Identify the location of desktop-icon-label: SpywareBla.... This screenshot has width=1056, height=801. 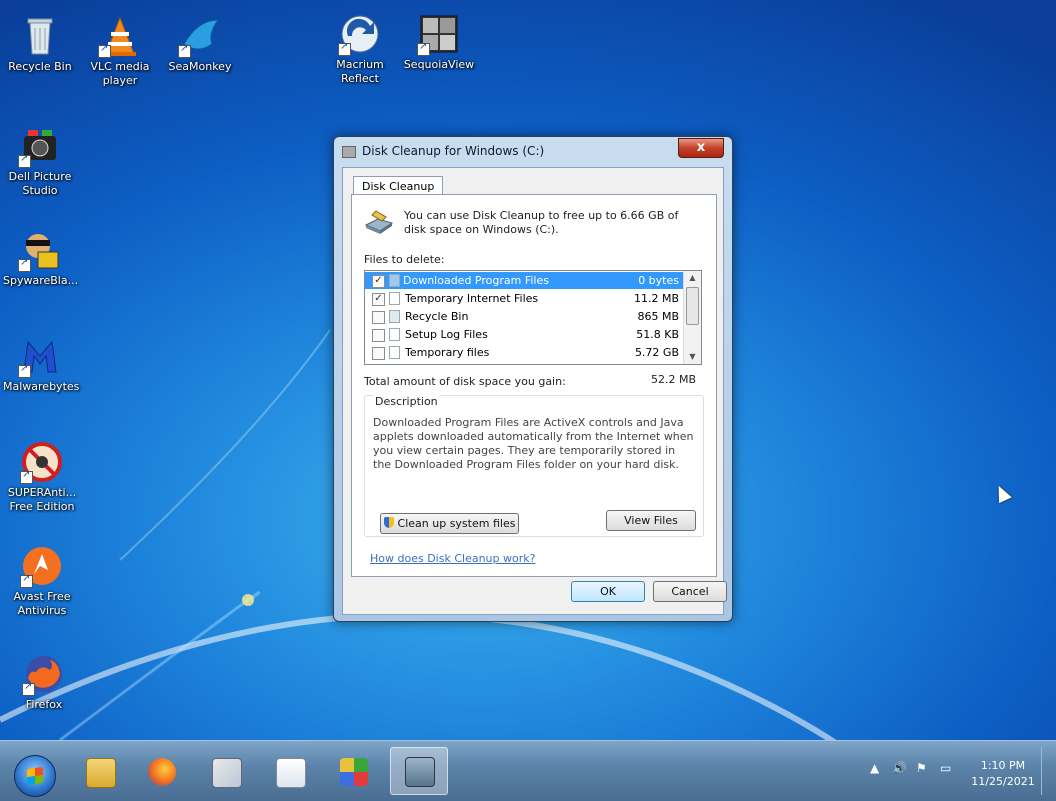
(41, 280).